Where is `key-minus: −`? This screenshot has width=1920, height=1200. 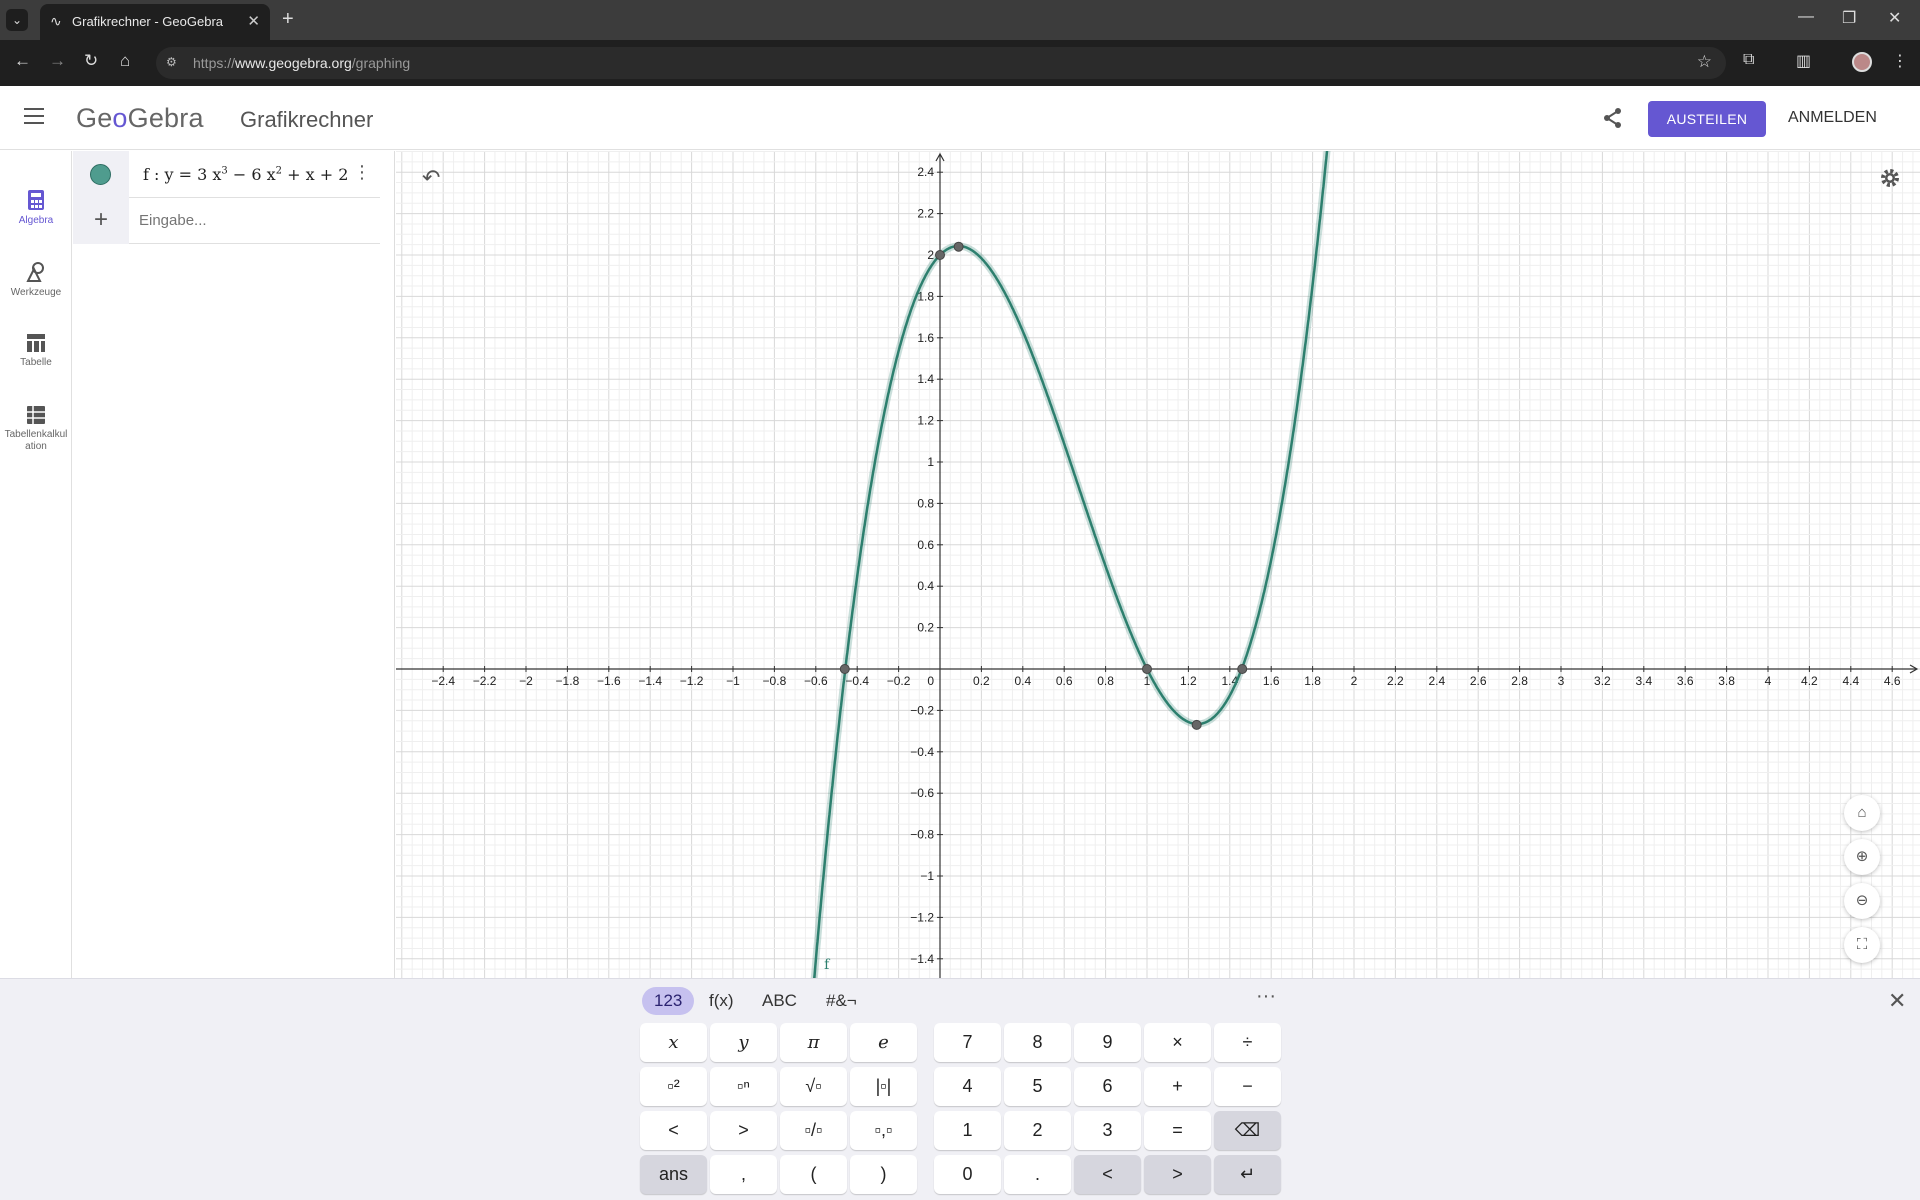 key-minus: − is located at coordinates (1247, 1086).